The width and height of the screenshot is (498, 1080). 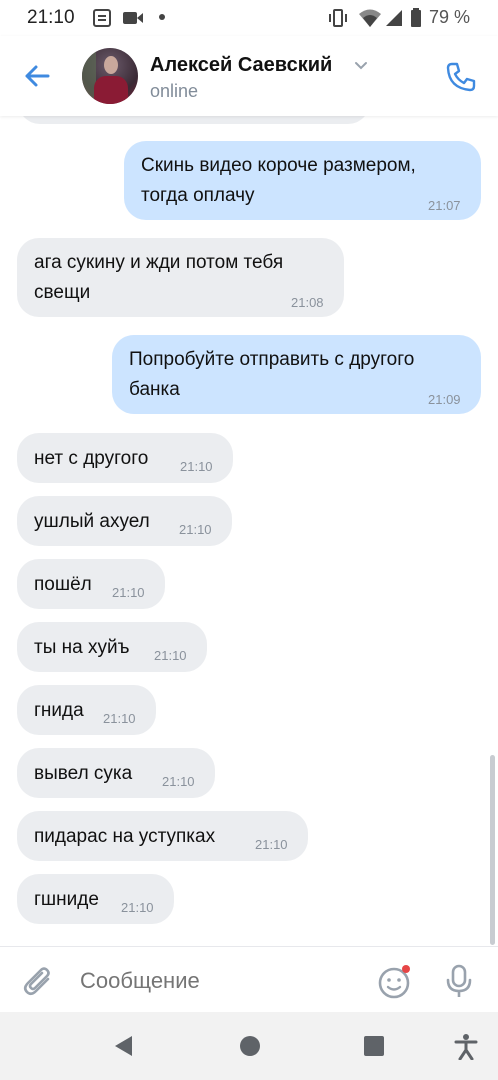 I want to click on message-bubble: пидарас на уступках 21:10, so click(x=162, y=836).